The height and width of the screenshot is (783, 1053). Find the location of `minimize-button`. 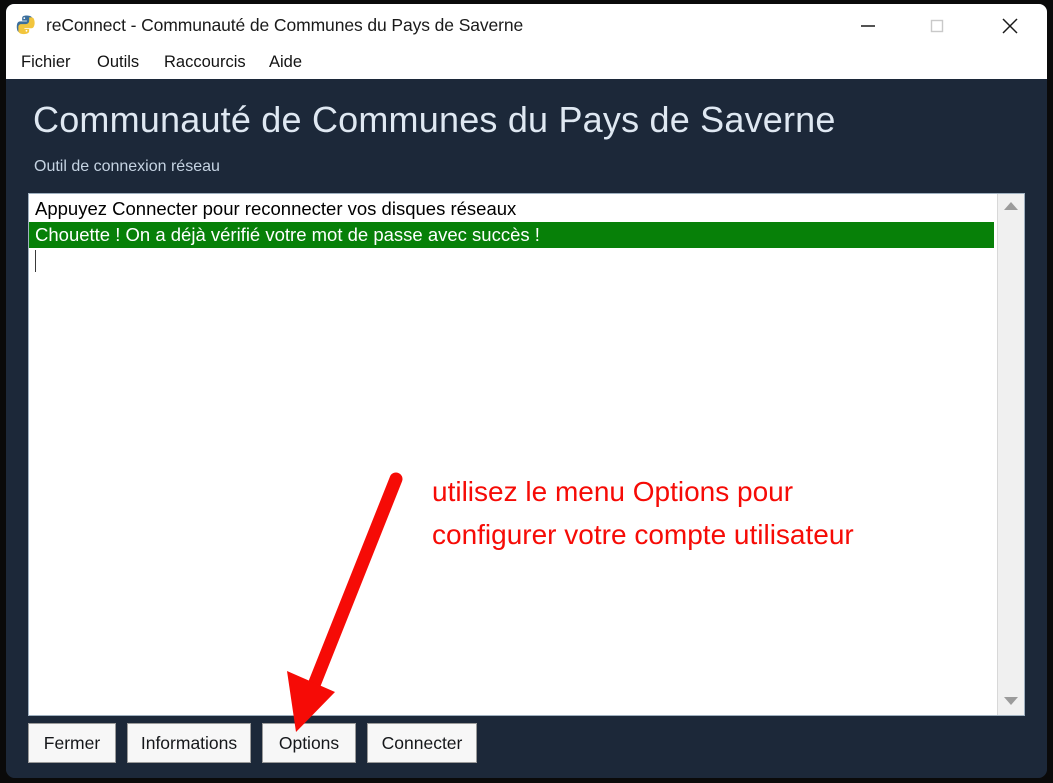

minimize-button is located at coordinates (868, 26).